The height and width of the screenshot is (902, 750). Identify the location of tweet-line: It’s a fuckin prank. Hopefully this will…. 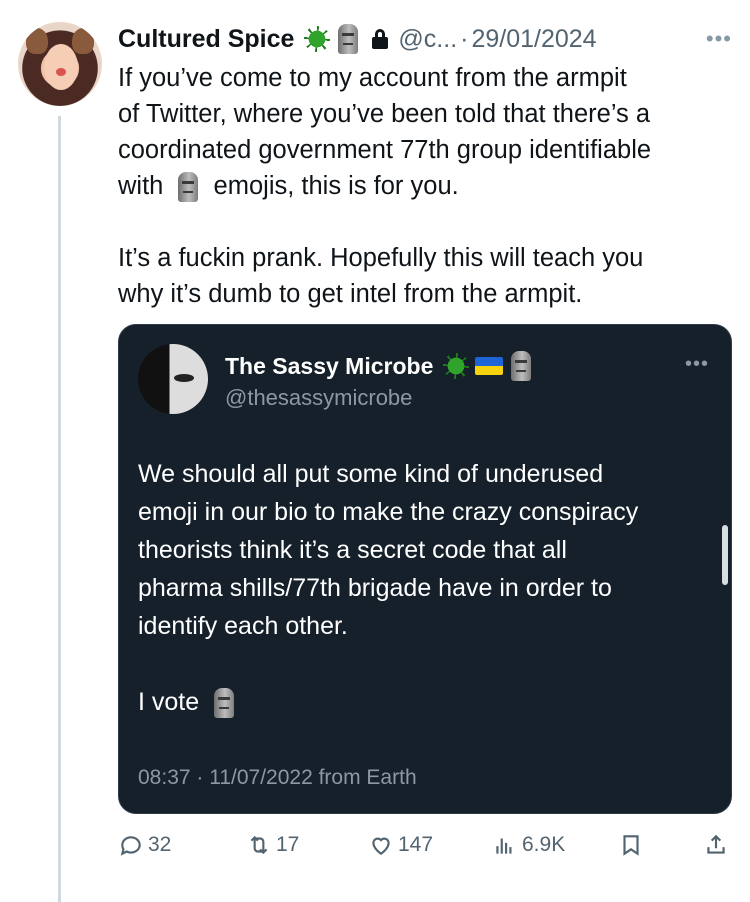
(381, 258).